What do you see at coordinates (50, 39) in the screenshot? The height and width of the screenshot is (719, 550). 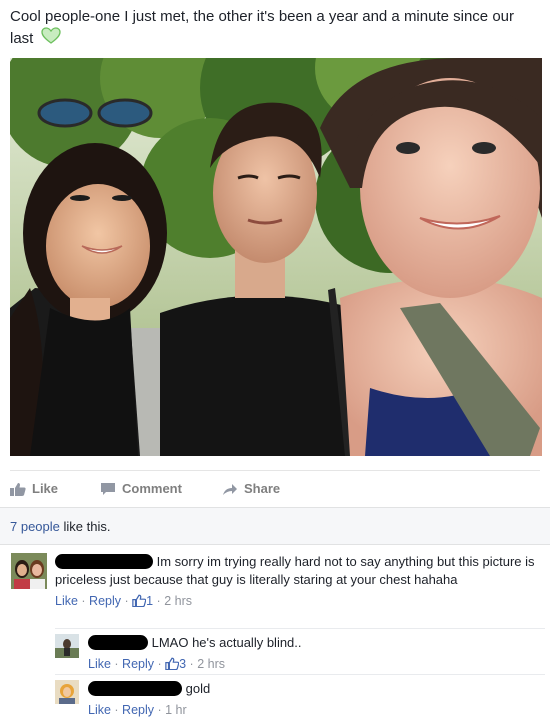 I see `green-heart-icon` at bounding box center [50, 39].